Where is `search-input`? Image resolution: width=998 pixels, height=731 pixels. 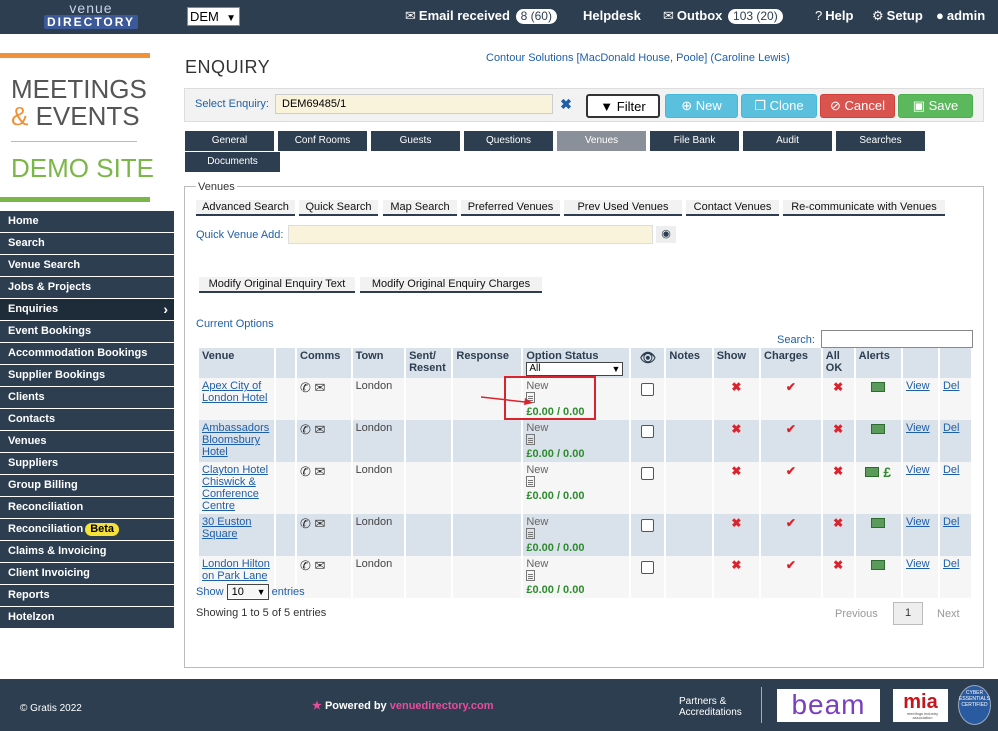 search-input is located at coordinates (897, 339).